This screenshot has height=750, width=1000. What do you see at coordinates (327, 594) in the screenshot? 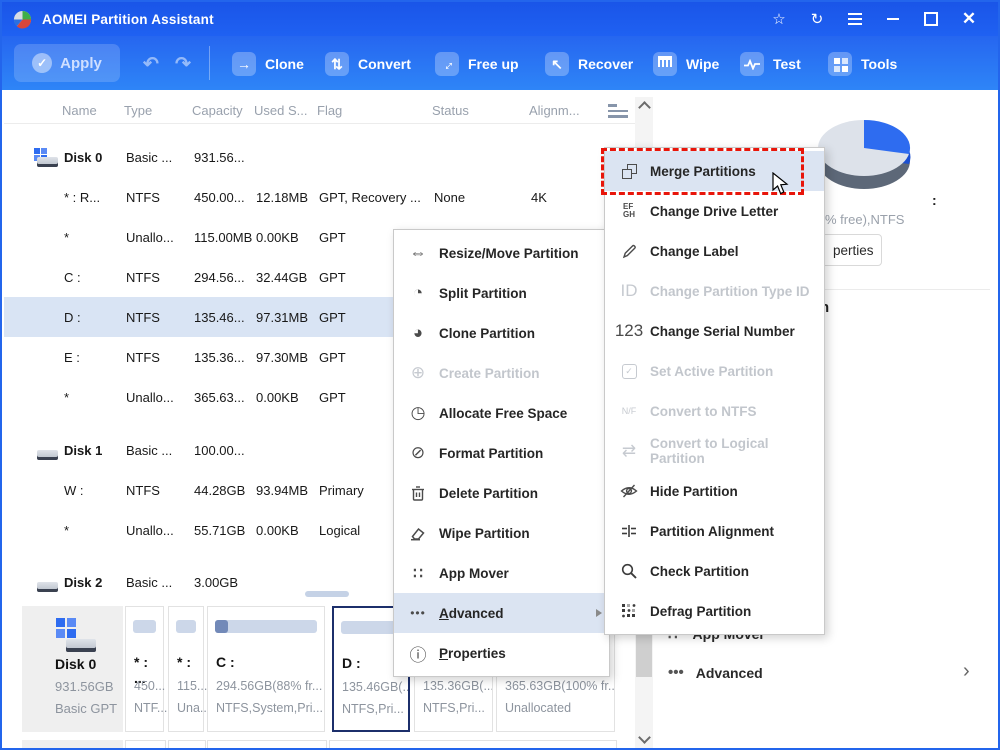
I see `horizontal-scrollbar-thumb` at bounding box center [327, 594].